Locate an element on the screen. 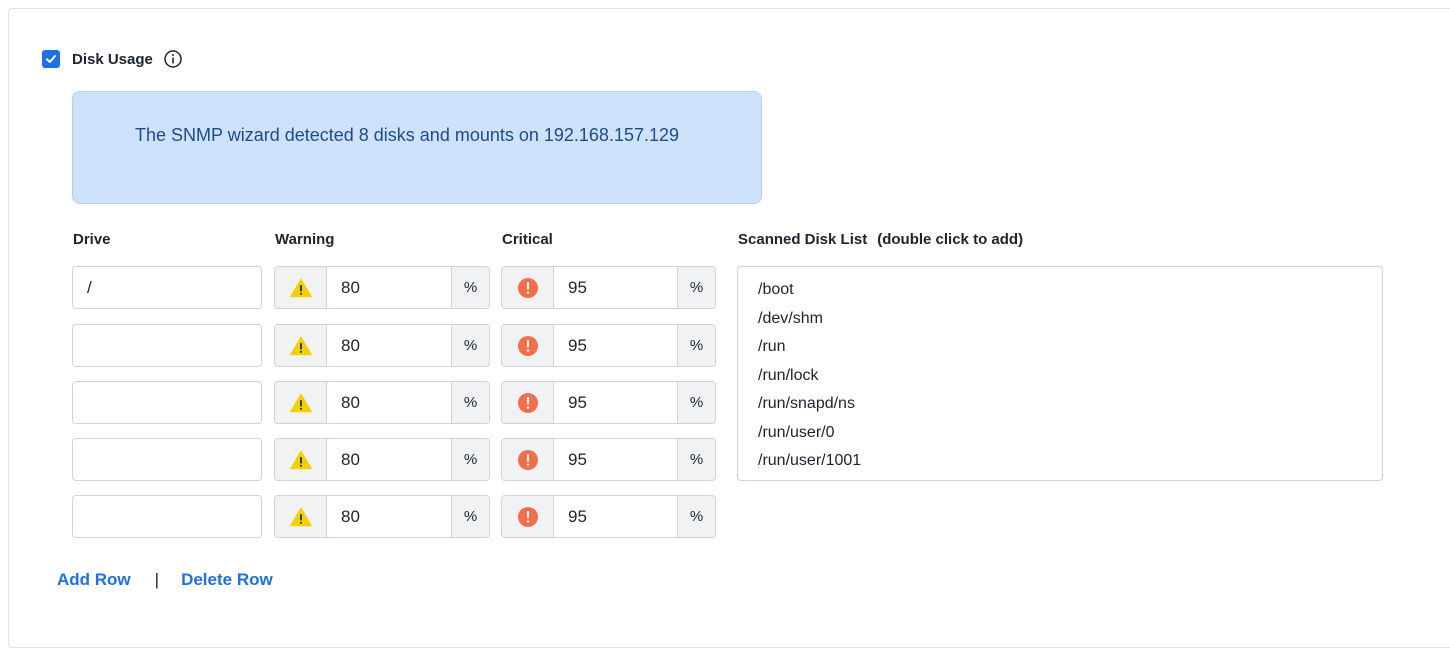 The image size is (1450, 648). scanned-hint: (double click to add) is located at coordinates (950, 239).